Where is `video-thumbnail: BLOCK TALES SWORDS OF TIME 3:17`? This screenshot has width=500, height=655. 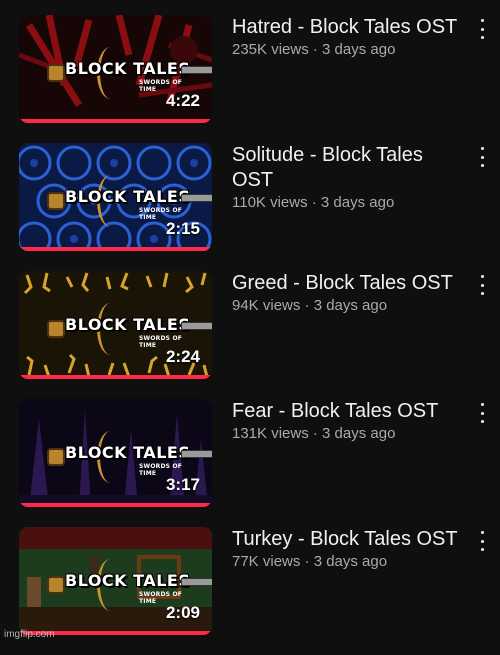 video-thumbnail: BLOCK TALES SWORDS OF TIME 3:17 is located at coordinates (115, 453).